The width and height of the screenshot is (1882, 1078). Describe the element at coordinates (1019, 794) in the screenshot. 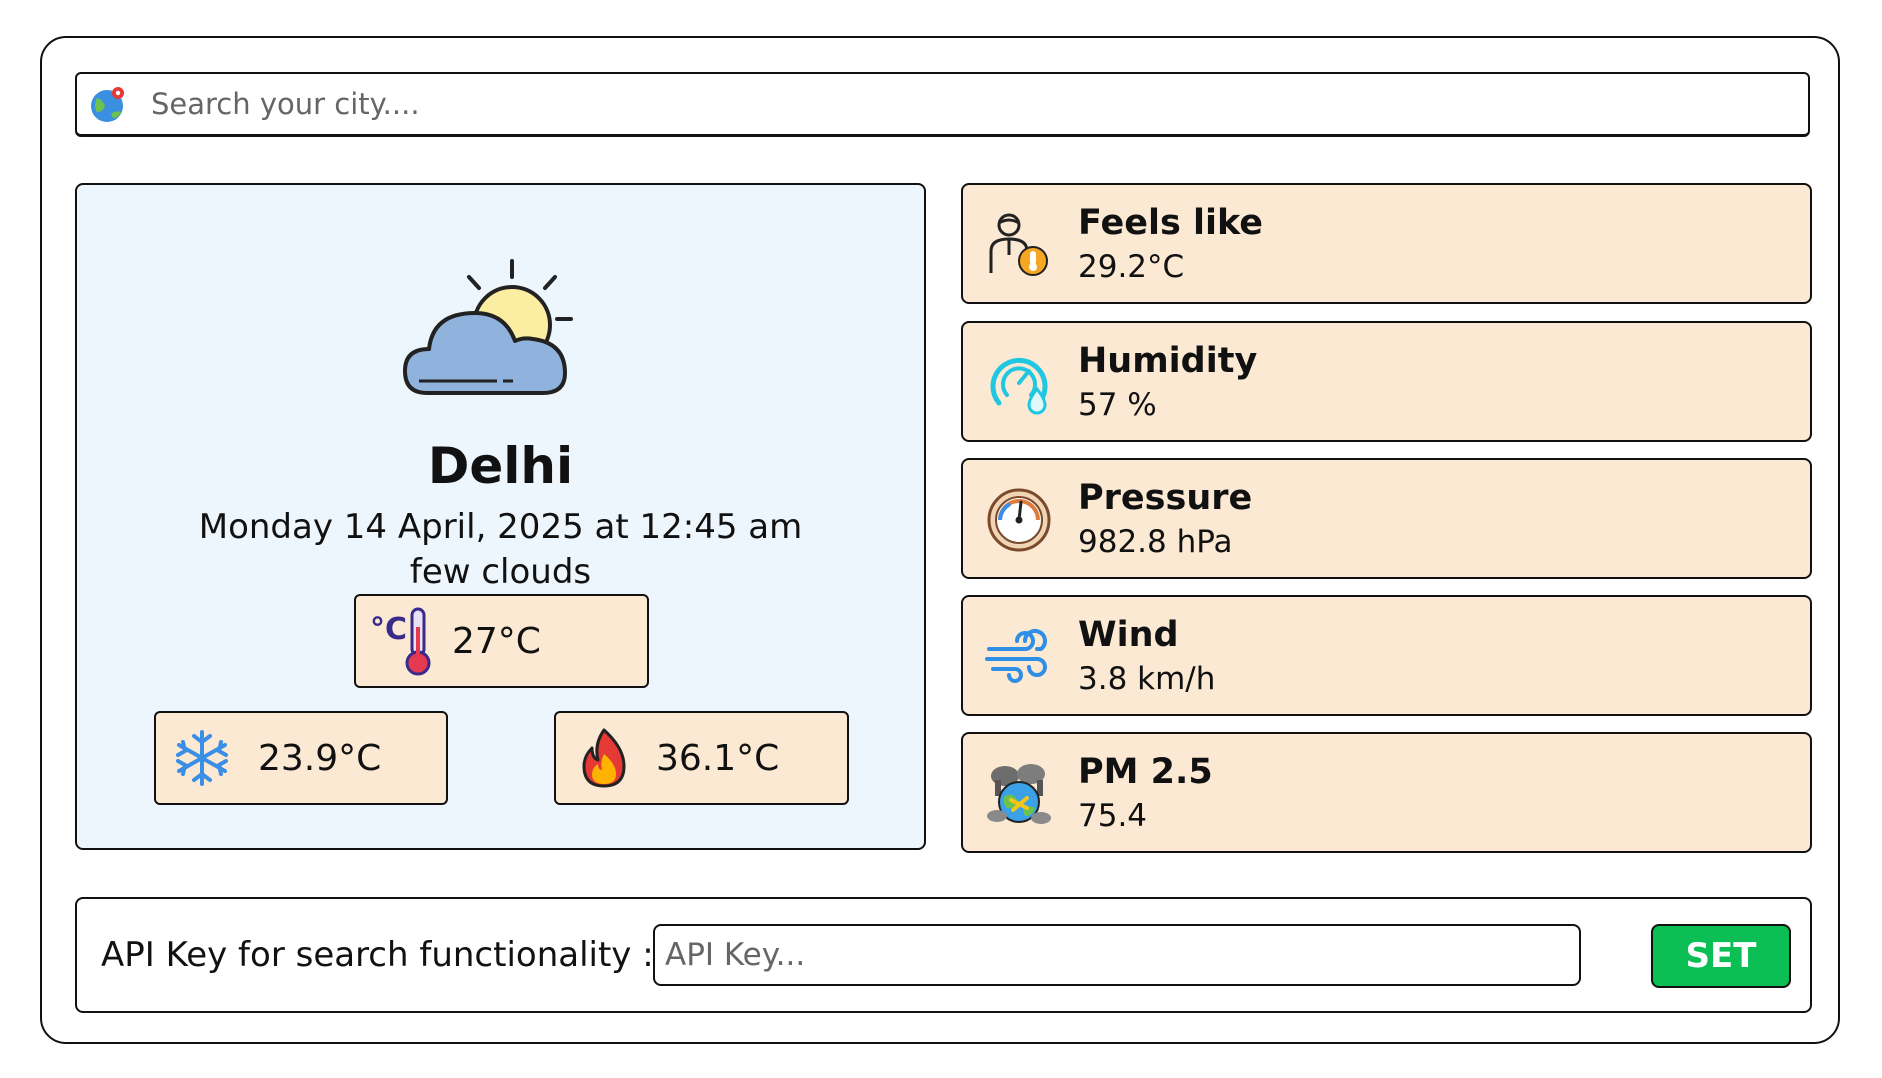

I see `polluted-earth-icon` at that location.